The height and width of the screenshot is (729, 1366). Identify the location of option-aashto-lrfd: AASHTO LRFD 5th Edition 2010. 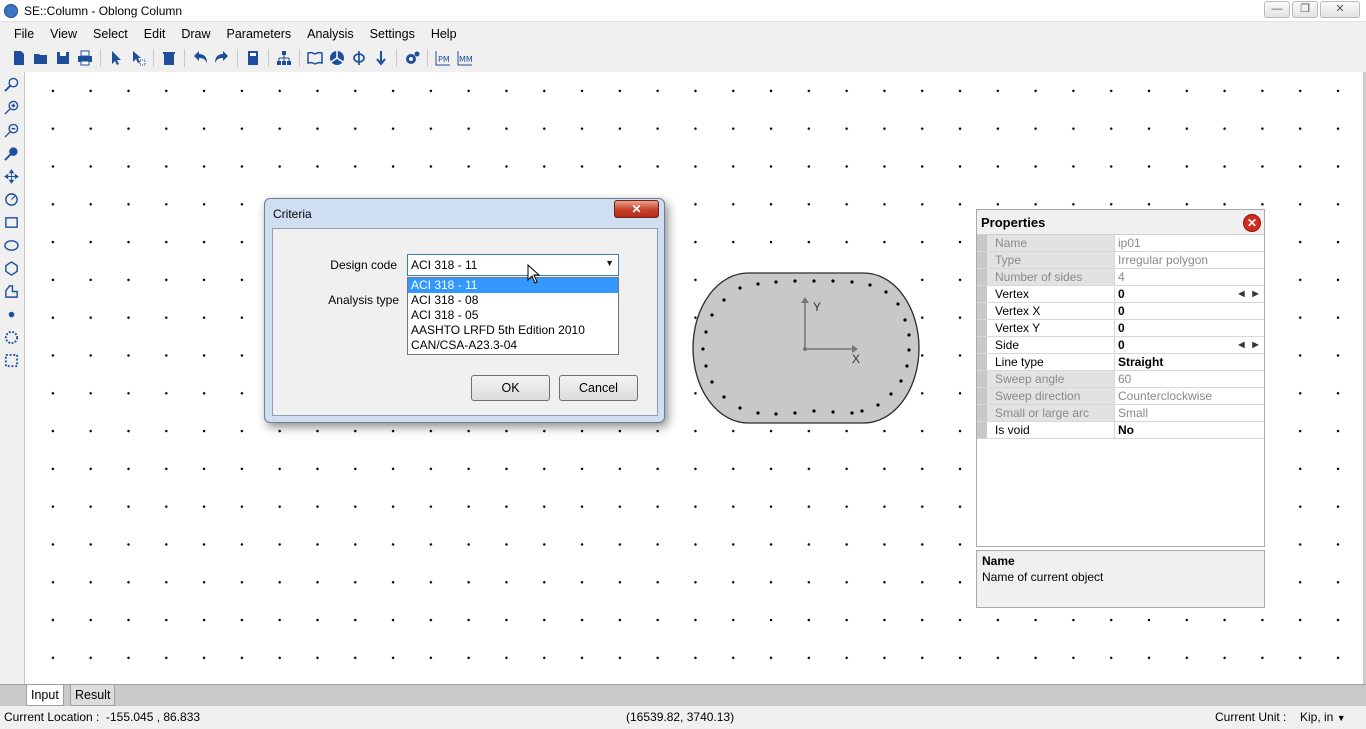
(513, 330).